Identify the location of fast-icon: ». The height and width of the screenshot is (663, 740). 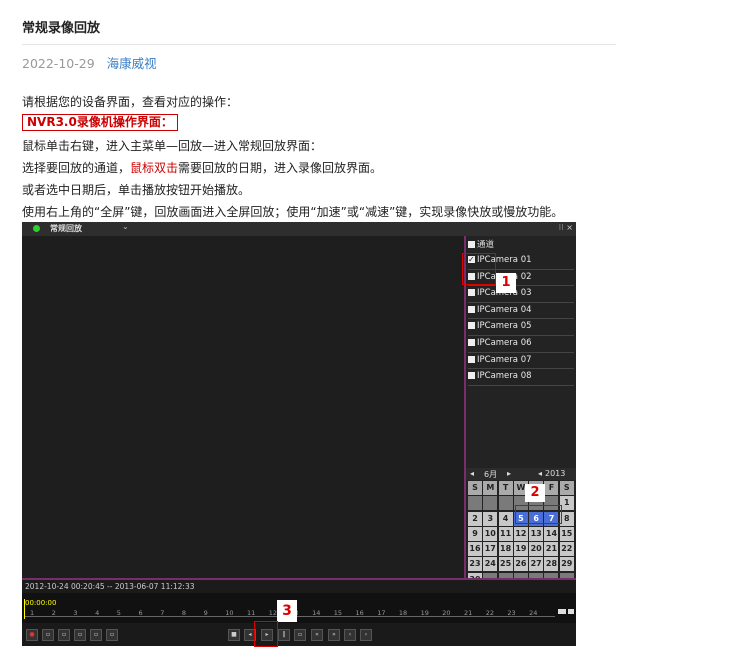
(334, 635).